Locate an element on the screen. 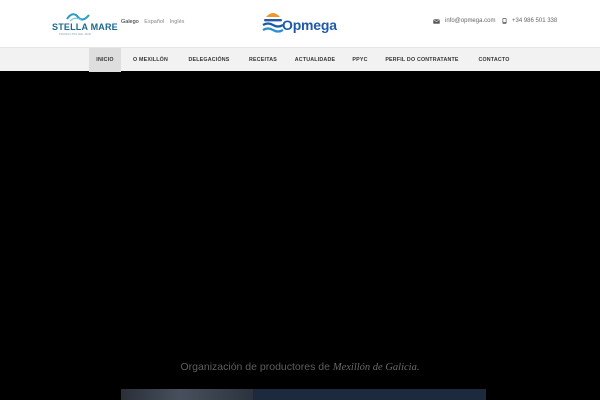 The height and width of the screenshot is (400, 600). envelope-icon is located at coordinates (436, 21).